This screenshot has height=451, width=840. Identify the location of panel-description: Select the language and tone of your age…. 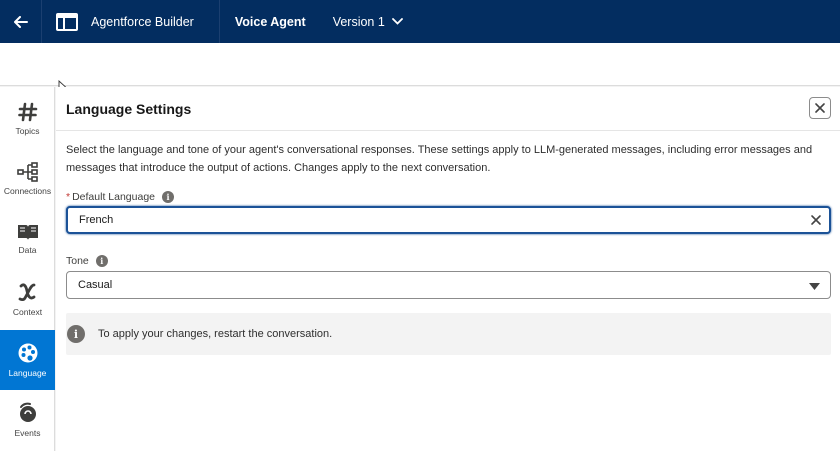
(439, 159).